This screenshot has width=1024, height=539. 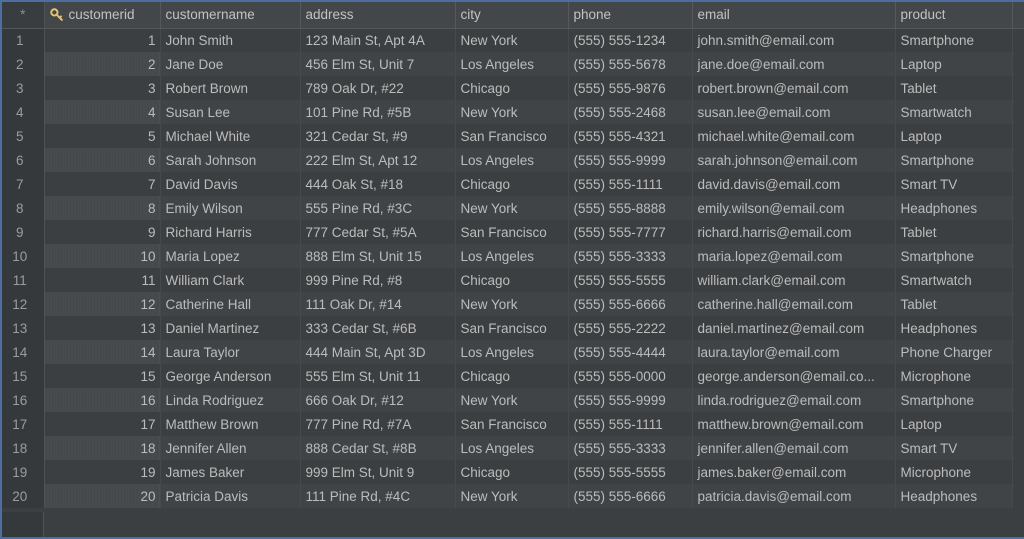 What do you see at coordinates (23, 472) in the screenshot?
I see `row-number: 19` at bounding box center [23, 472].